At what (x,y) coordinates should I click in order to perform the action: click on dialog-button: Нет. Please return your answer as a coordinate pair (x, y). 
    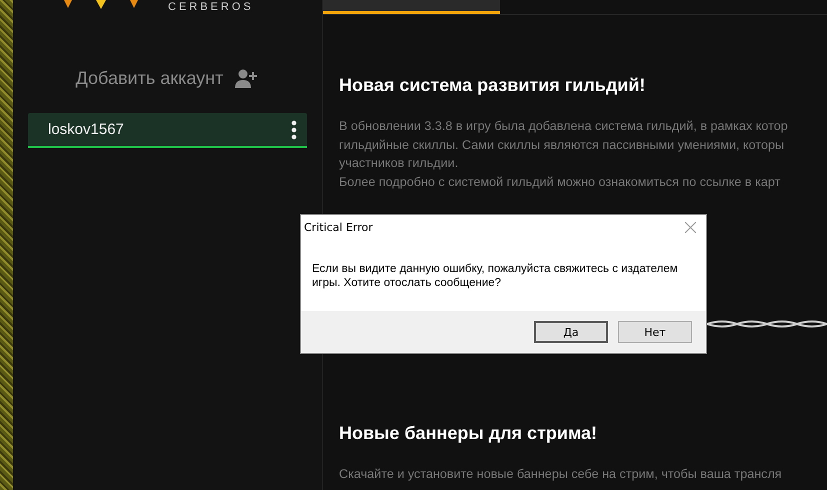
    Looking at the image, I should click on (655, 332).